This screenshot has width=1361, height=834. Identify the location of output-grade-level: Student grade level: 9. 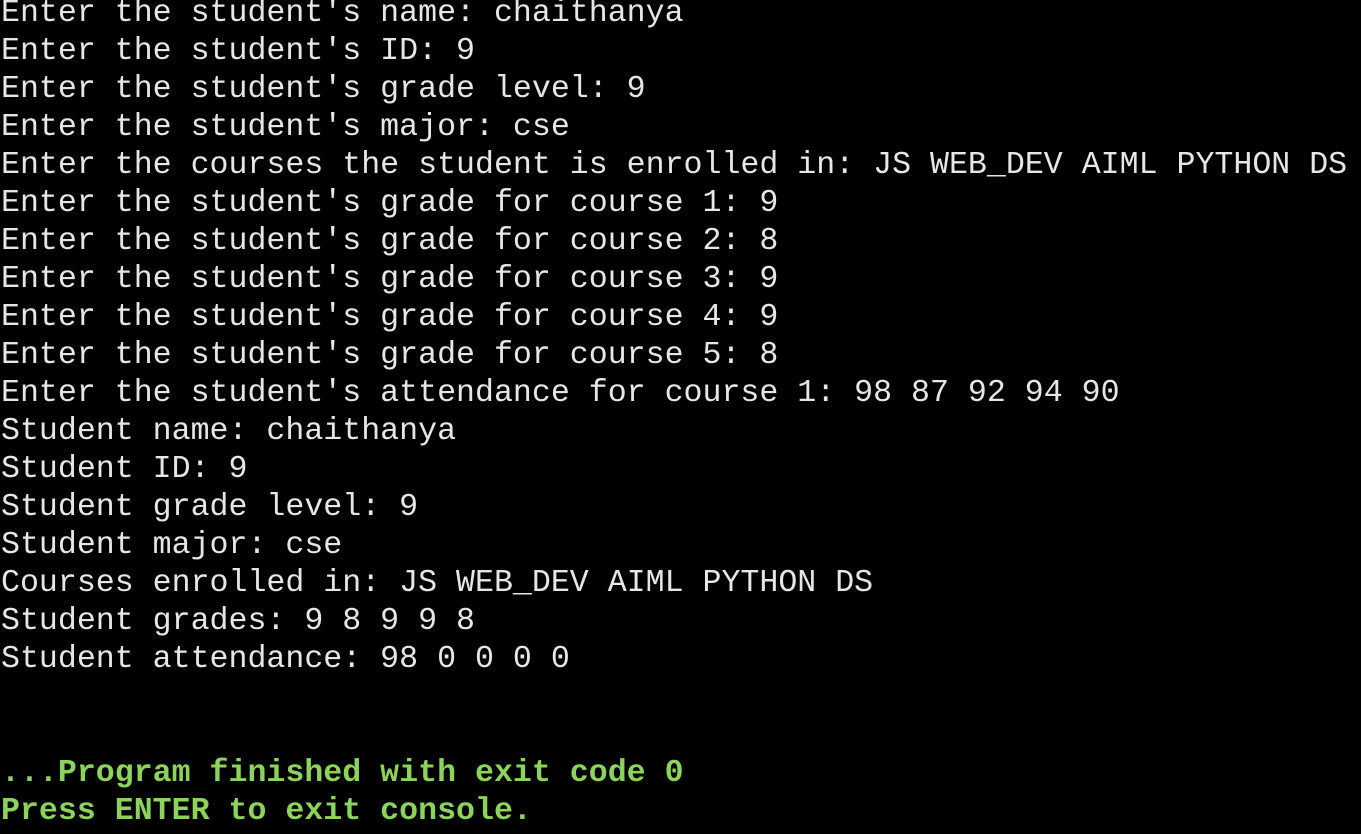
(210, 507).